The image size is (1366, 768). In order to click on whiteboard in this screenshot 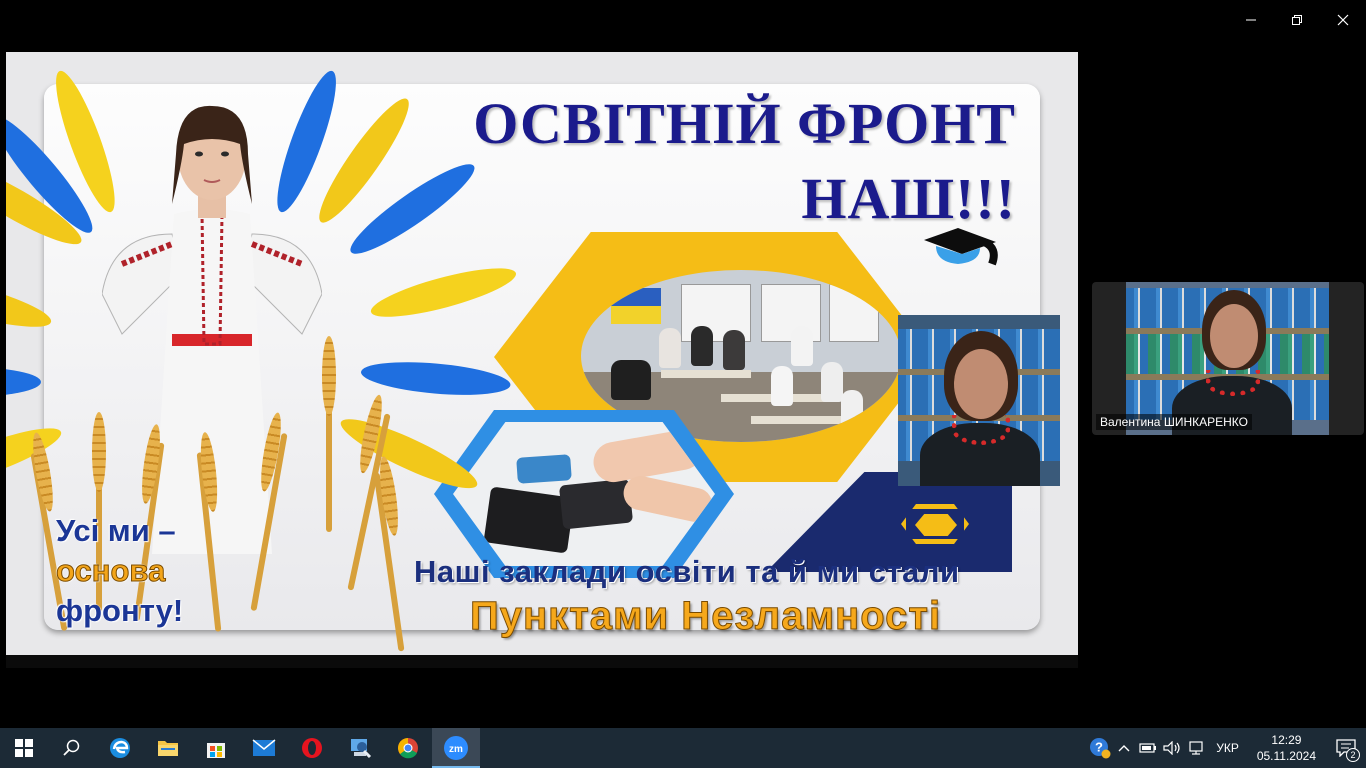, I will do `click(854, 313)`.